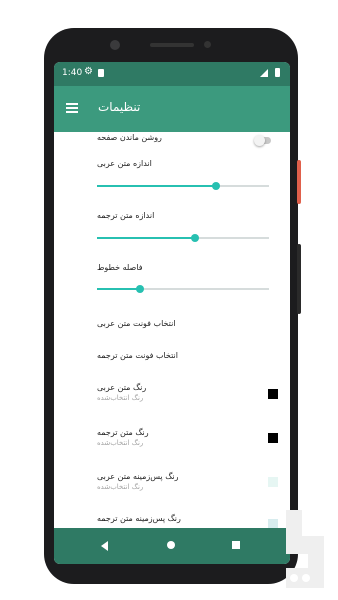 The width and height of the screenshot is (338, 600). I want to click on arabic-text-color-subtitle: رنگ انتخاب‌شده, so click(120, 398).